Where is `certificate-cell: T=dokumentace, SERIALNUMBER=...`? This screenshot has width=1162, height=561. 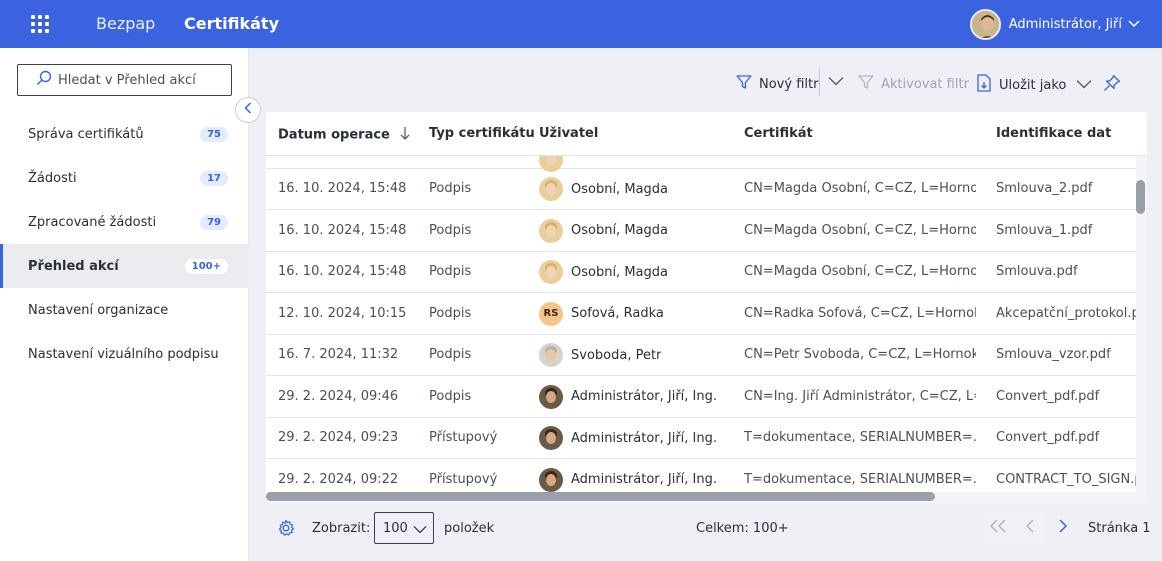
certificate-cell: T=dokumentace, SERIALNUMBER=... is located at coordinates (860, 479).